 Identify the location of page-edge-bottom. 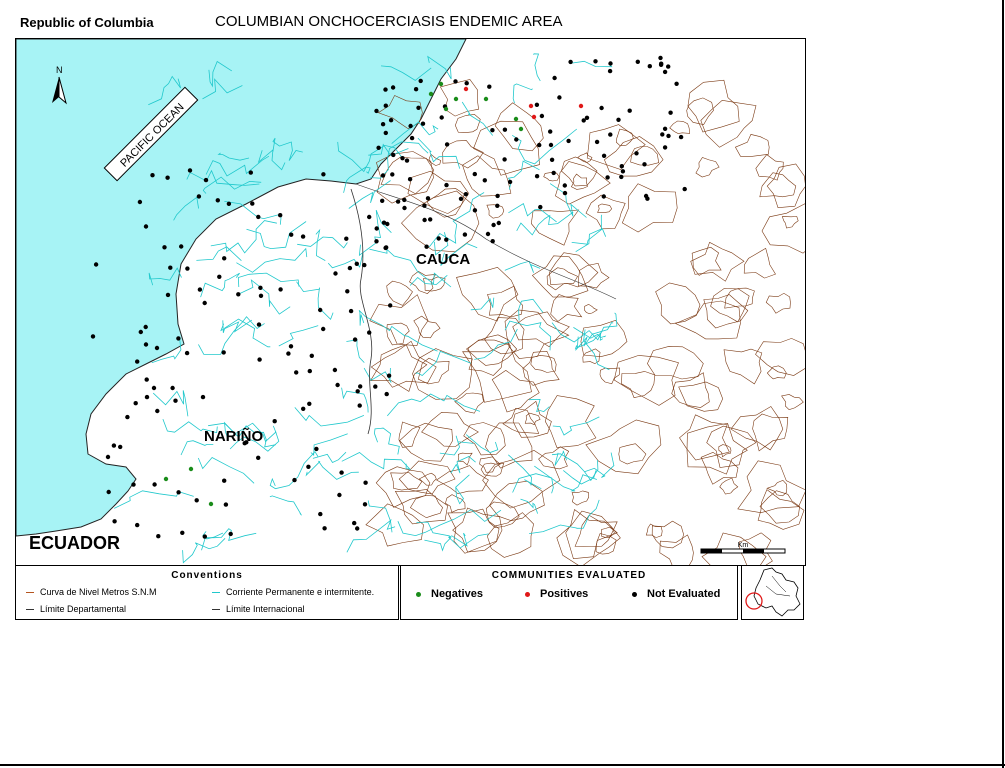
(502, 765).